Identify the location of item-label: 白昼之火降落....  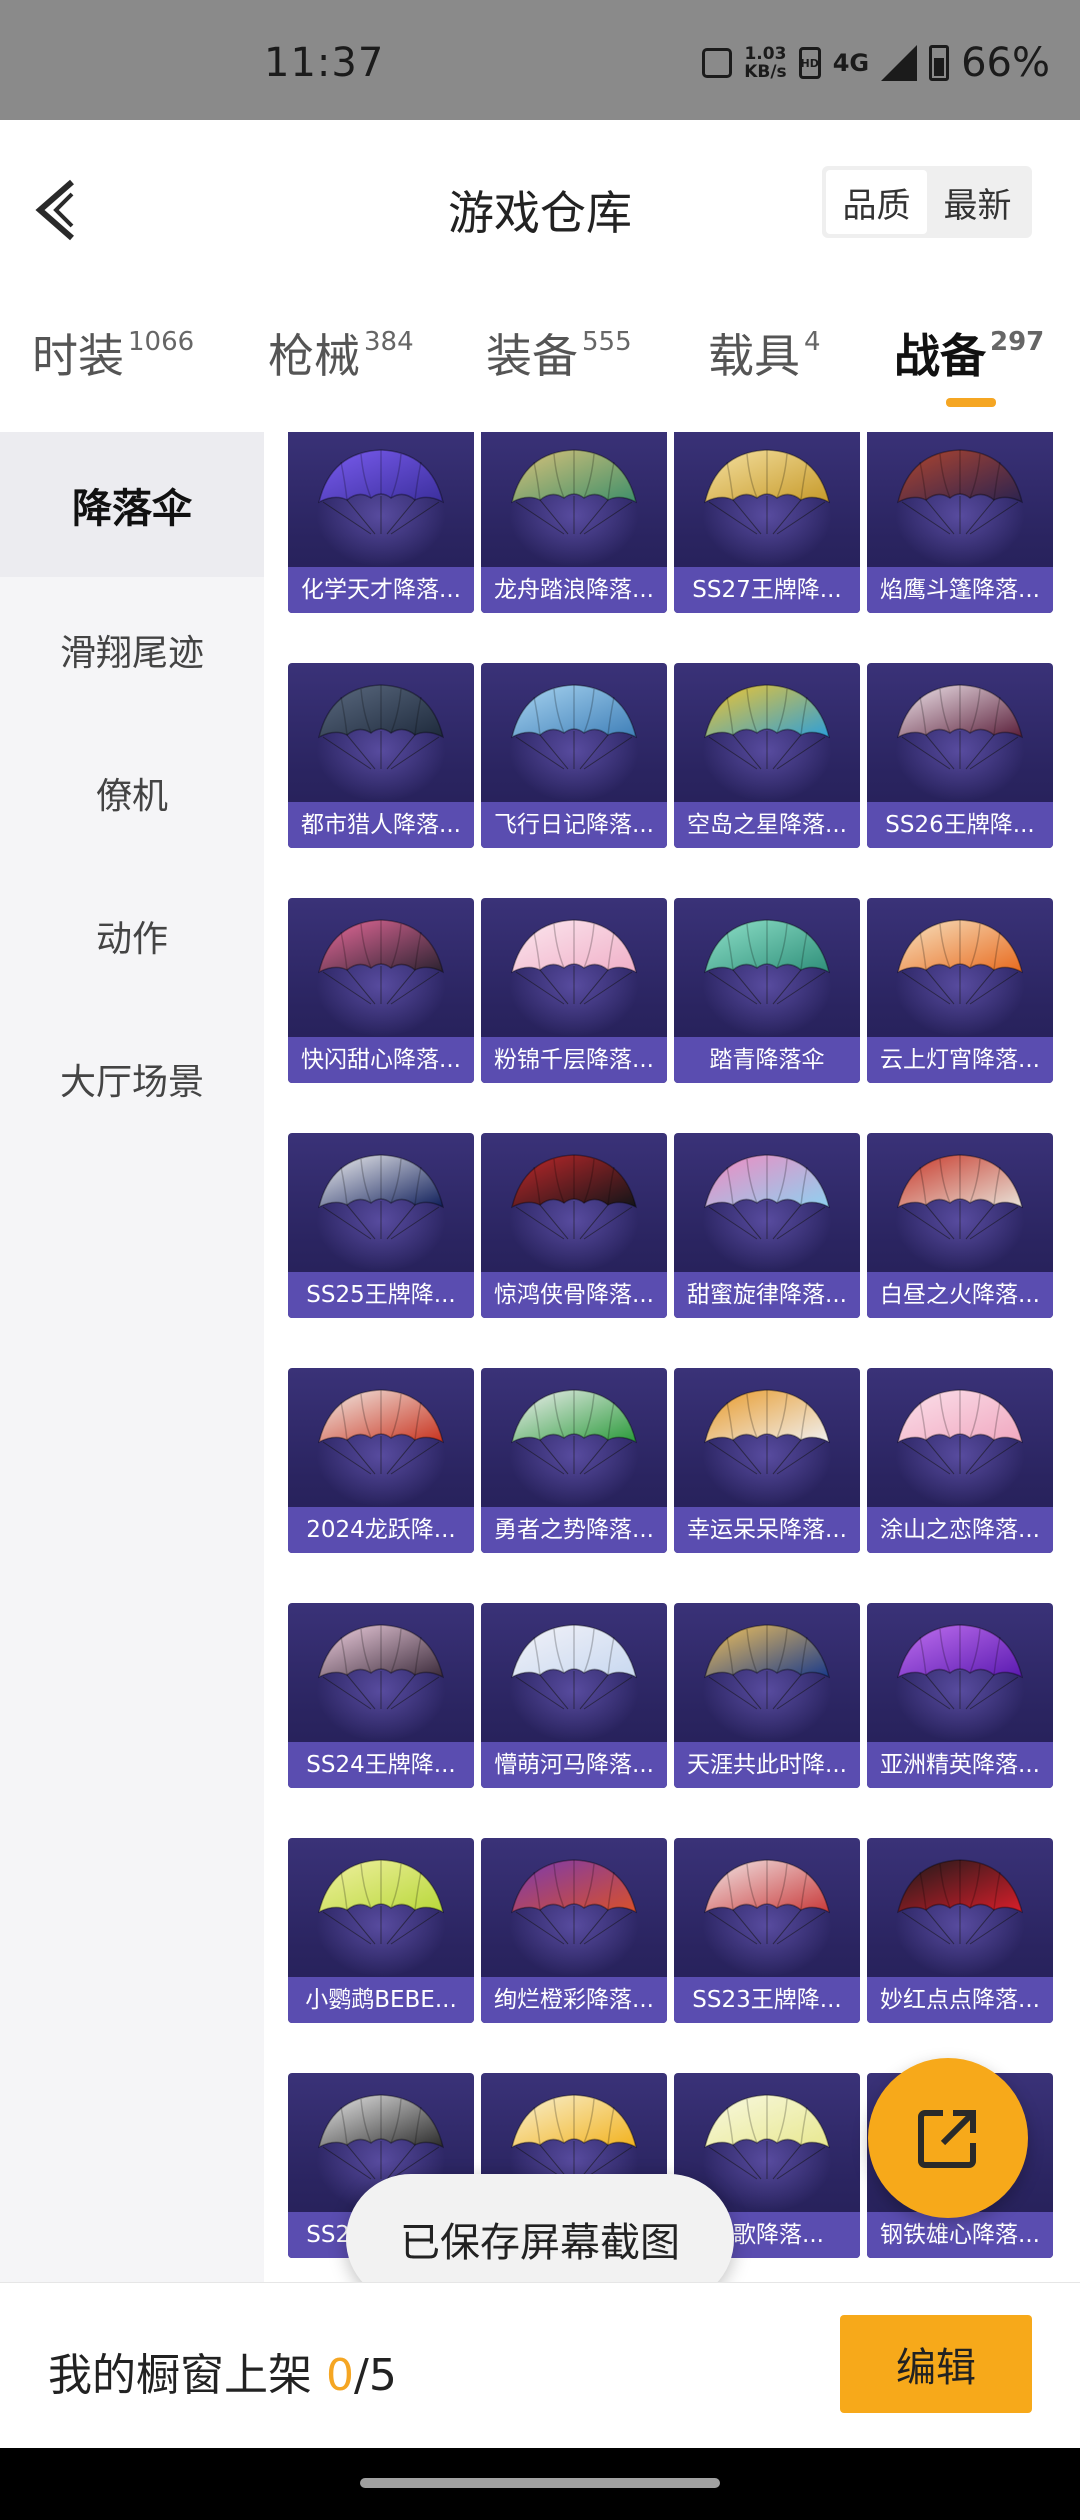
(960, 1295).